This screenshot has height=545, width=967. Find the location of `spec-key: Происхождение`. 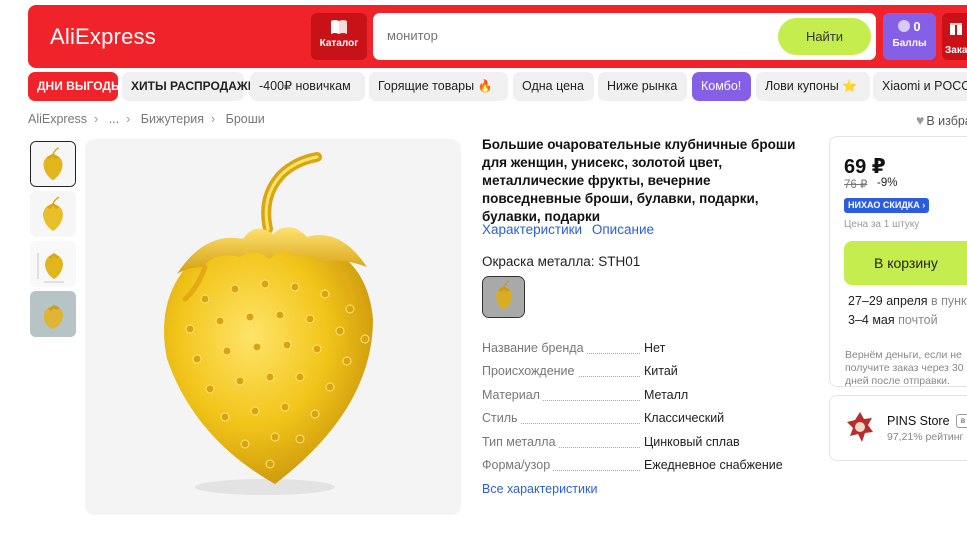

spec-key: Происхождение is located at coordinates (530, 371).